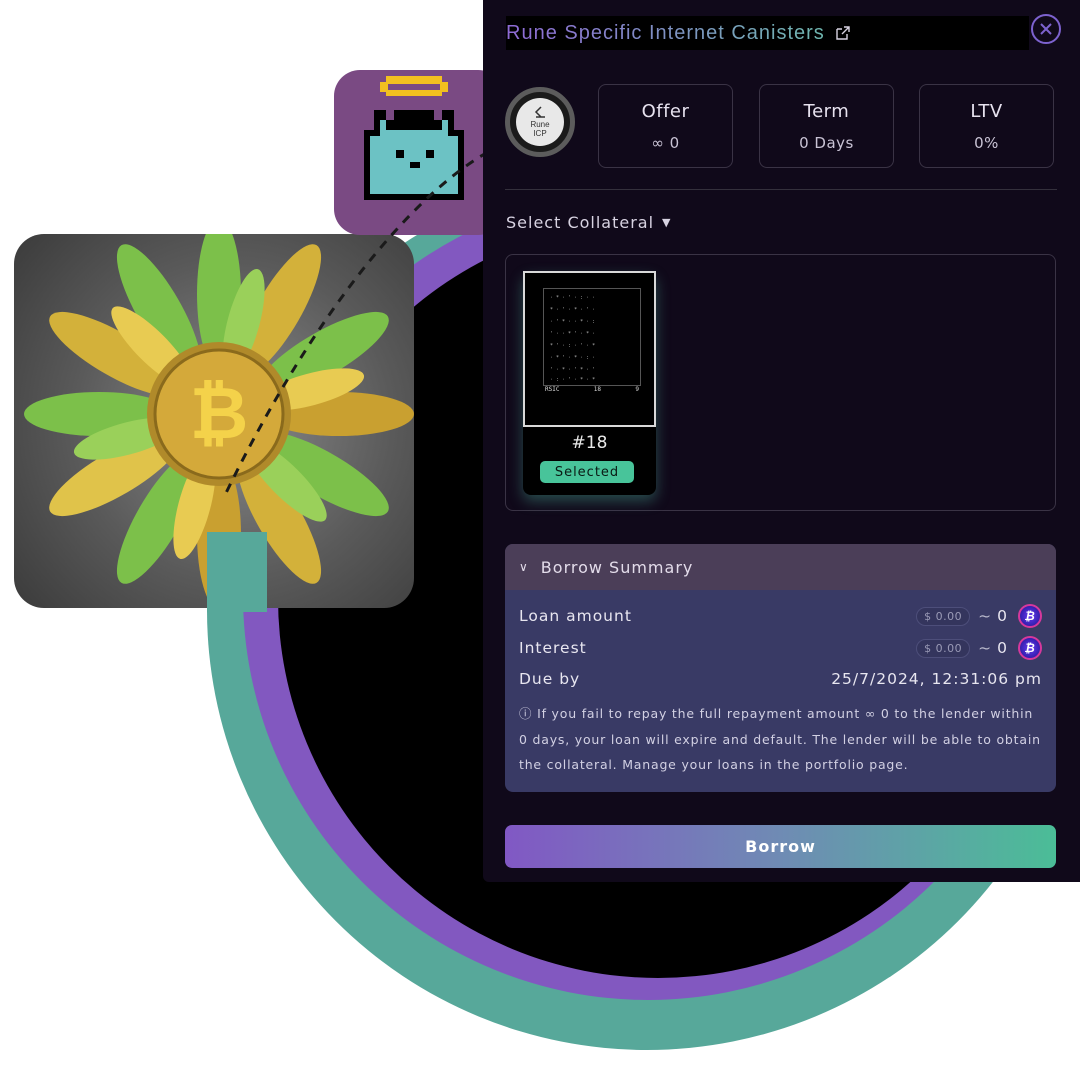  What do you see at coordinates (553, 648) in the screenshot?
I see `interest-label: Interest` at bounding box center [553, 648].